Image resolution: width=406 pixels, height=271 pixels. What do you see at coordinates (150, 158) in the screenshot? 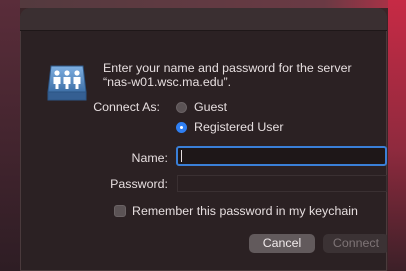
I see `name-label: Name:` at bounding box center [150, 158].